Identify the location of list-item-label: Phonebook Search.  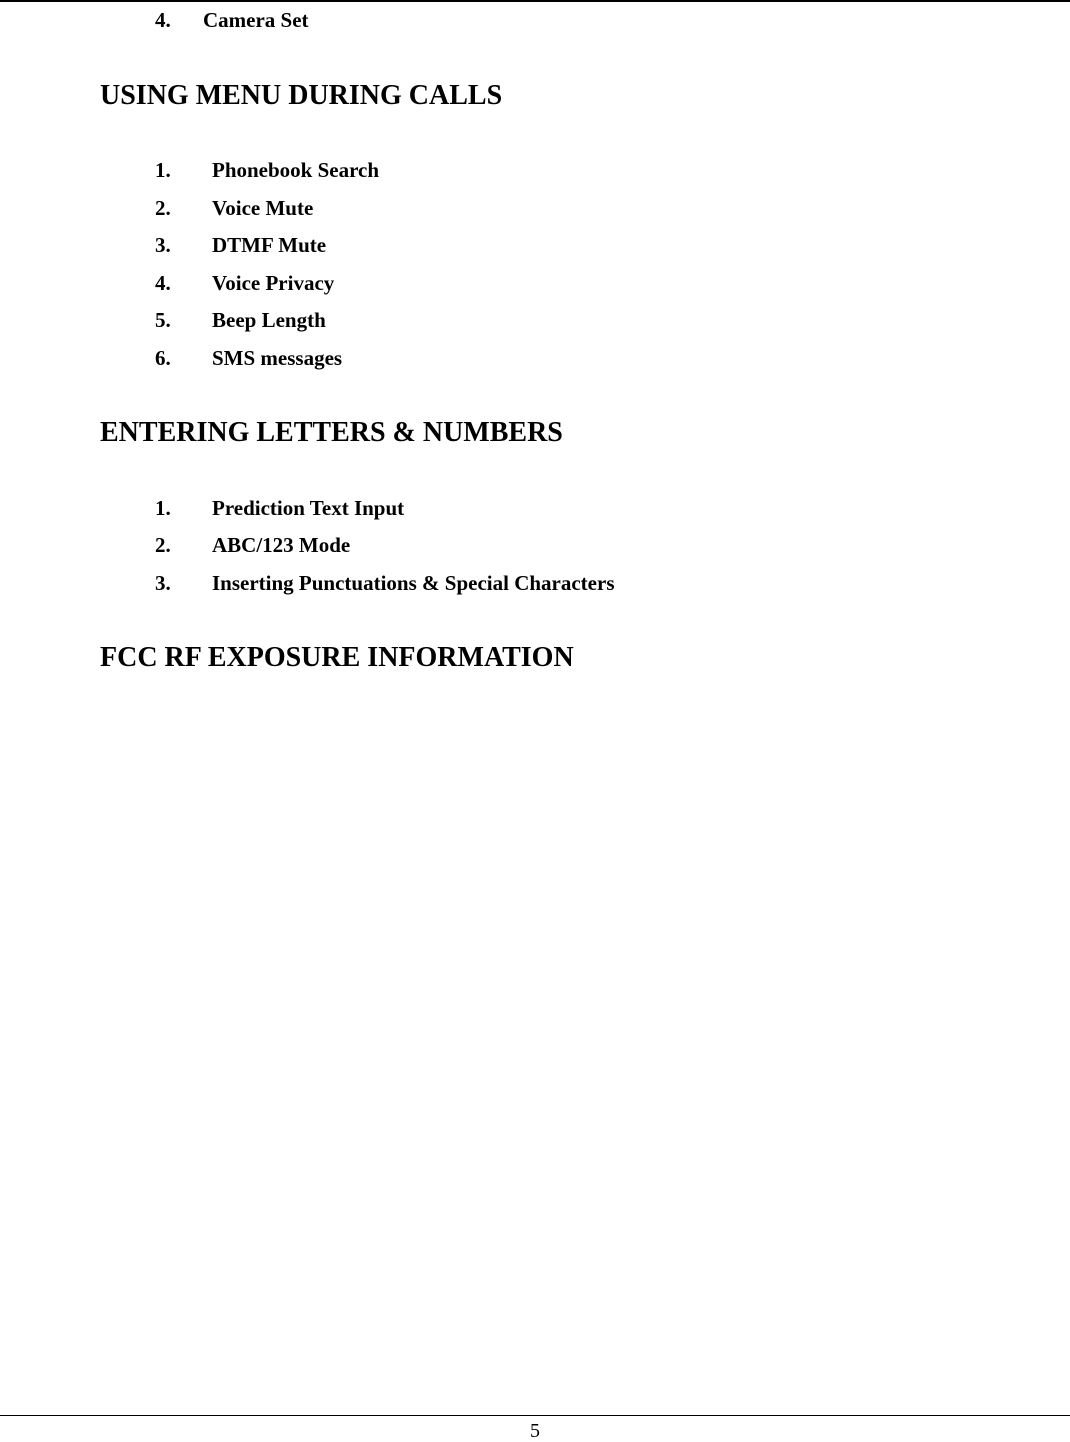
(296, 170).